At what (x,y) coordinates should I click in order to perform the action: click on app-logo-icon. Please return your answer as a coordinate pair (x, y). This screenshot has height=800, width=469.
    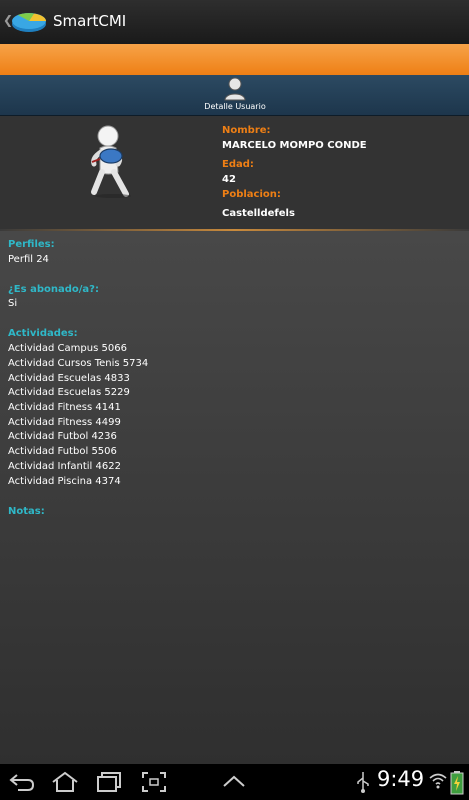
    Looking at the image, I should click on (29, 22).